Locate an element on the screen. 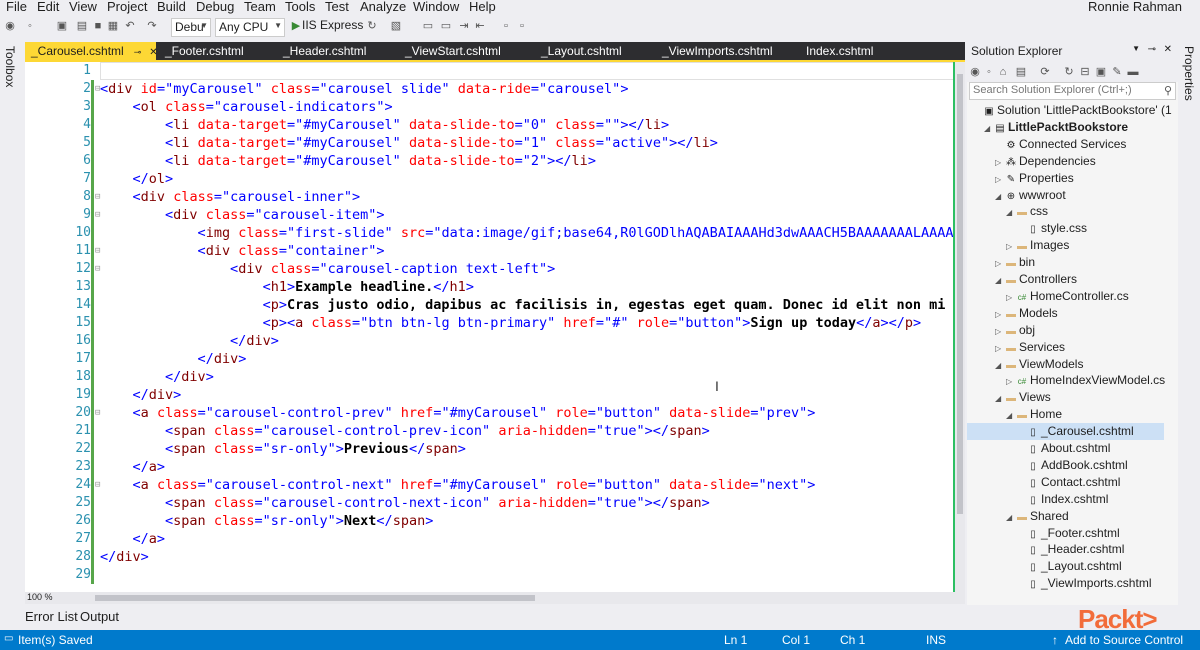  tree-item: ◢ ⊕ wwwroot is located at coordinates (1030, 195).